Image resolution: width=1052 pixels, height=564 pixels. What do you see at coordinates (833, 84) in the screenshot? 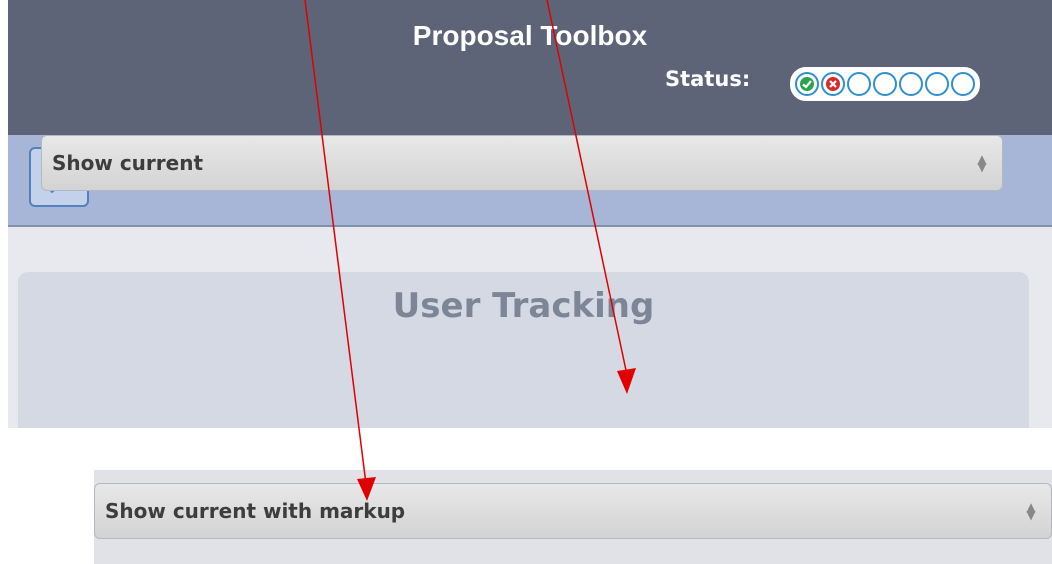
I see `status-step-rejected-icon` at bounding box center [833, 84].